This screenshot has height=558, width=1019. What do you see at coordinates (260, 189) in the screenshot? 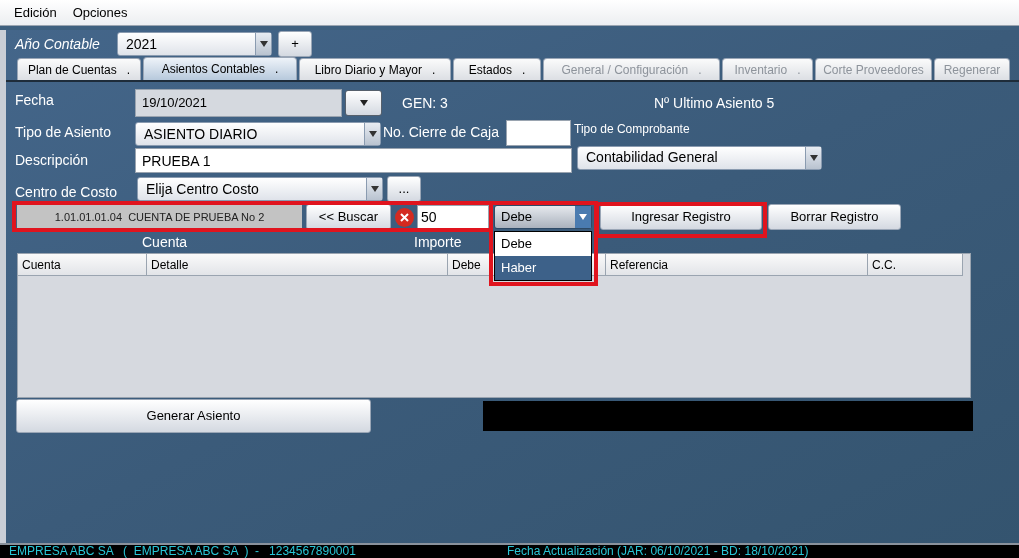
I see `cost-center-dropdown: Elija Centro Costo` at bounding box center [260, 189].